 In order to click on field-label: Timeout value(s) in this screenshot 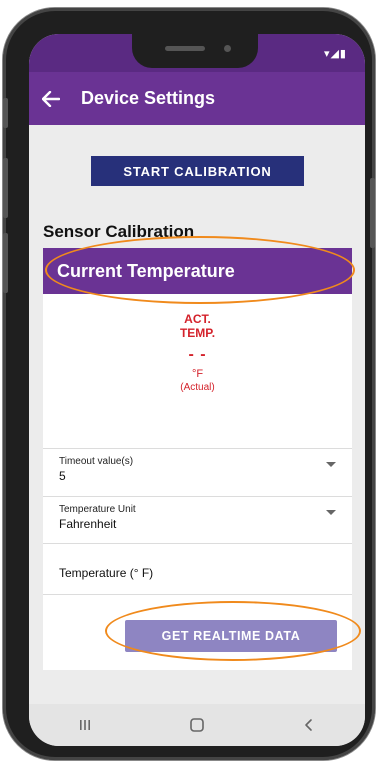, I will do `click(96, 461)`.